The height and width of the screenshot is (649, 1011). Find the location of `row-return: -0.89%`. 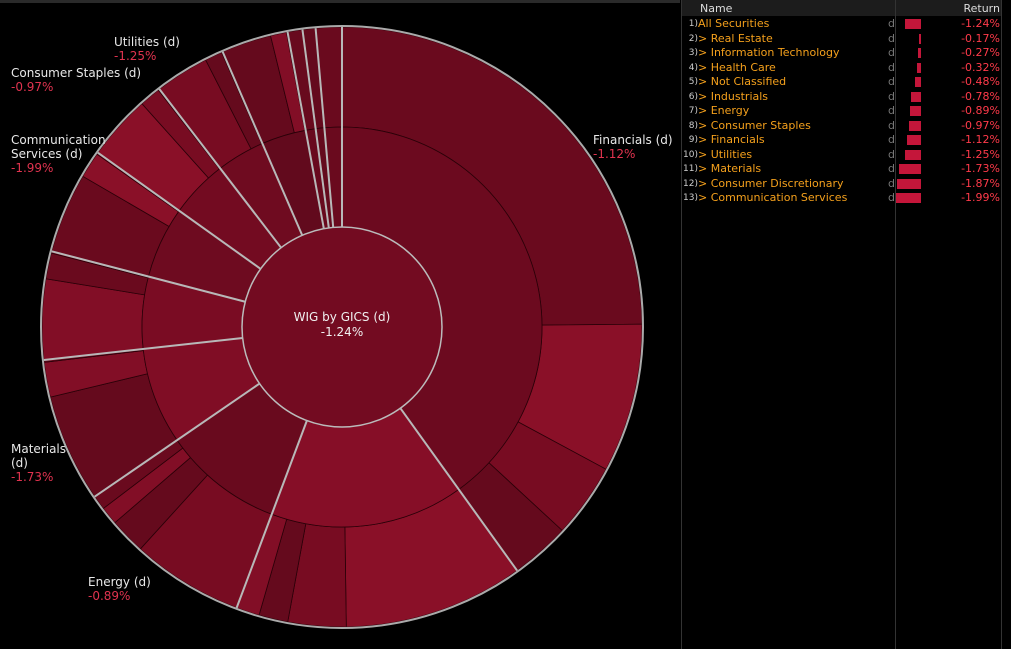

row-return: -0.89% is located at coordinates (980, 110).